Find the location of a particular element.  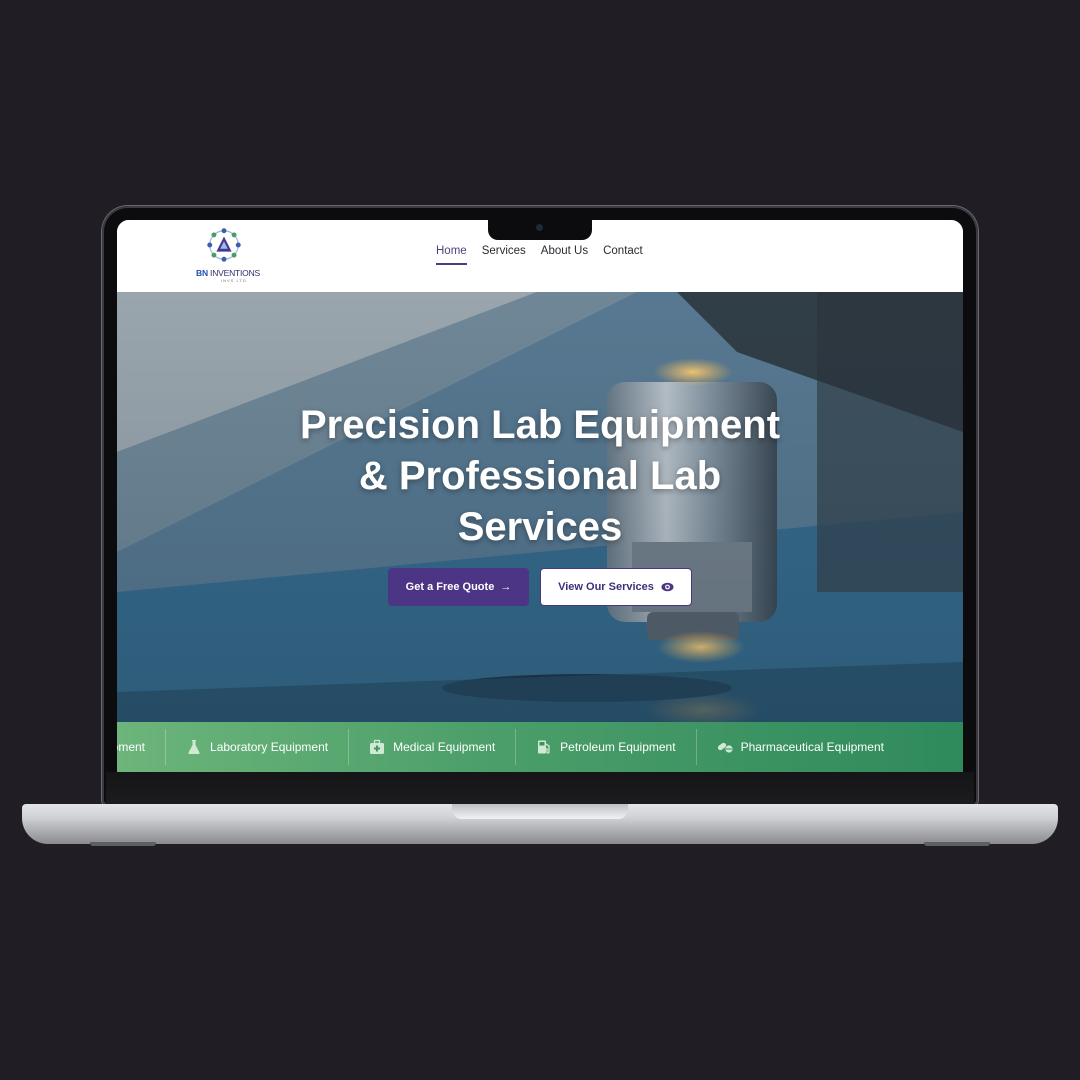

screen-bottom-bezel is located at coordinates (540, 788).